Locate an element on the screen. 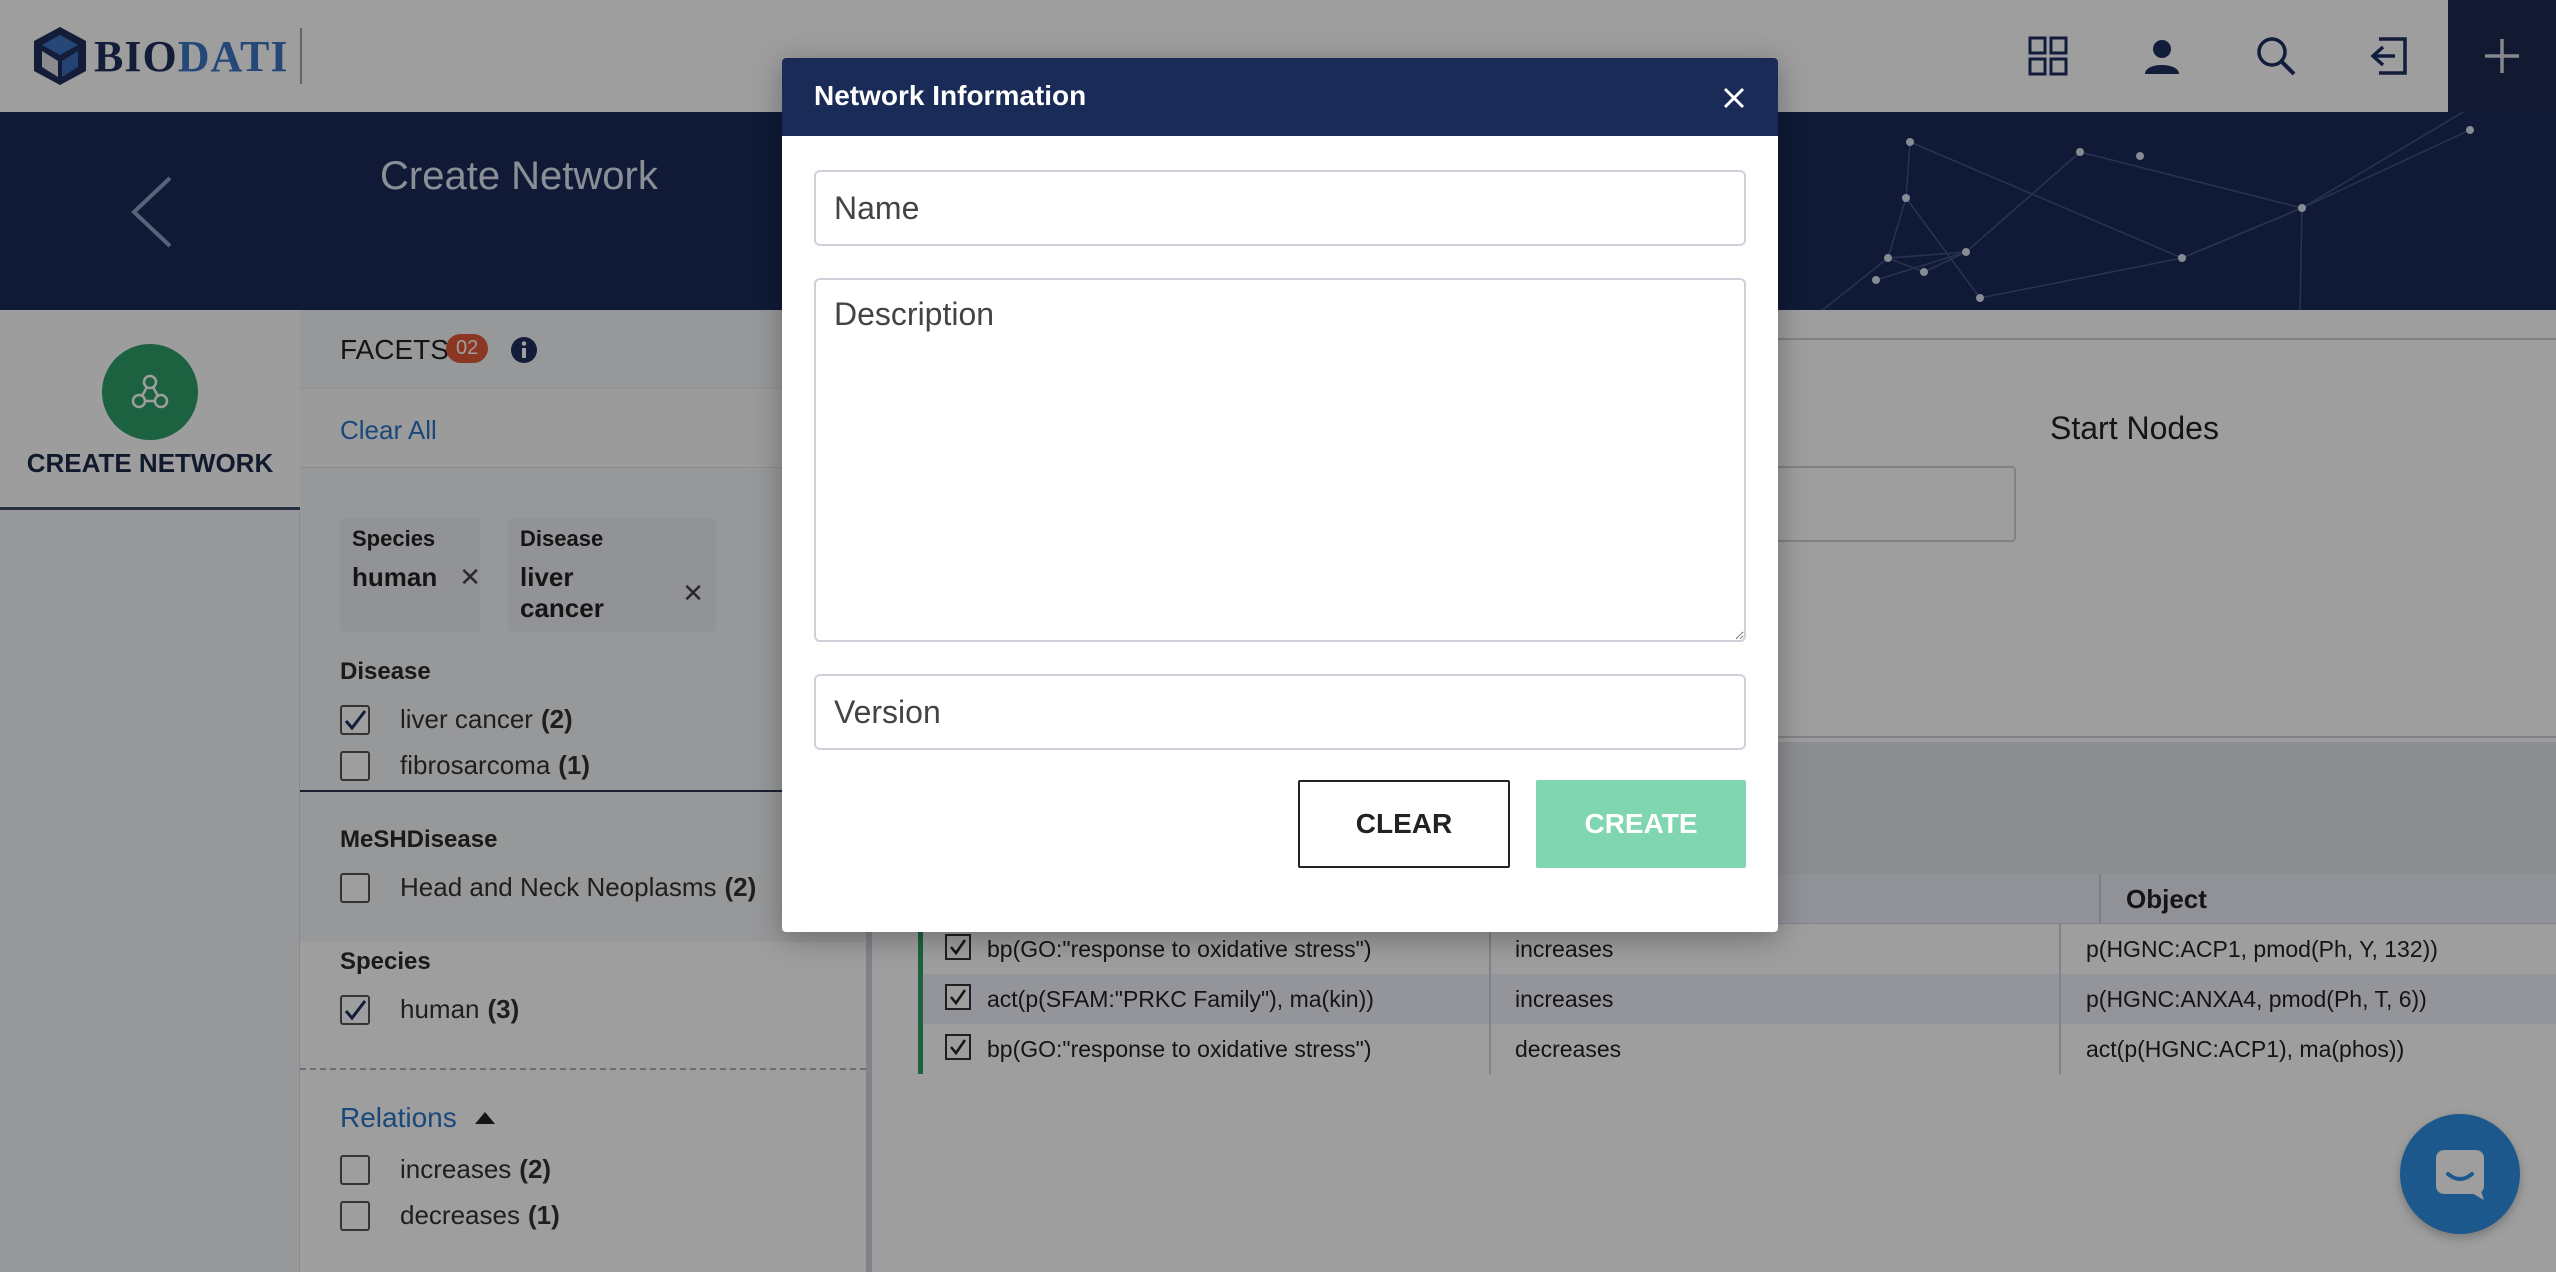 The height and width of the screenshot is (1272, 2556). clear-button: CLEAR is located at coordinates (1404, 824).